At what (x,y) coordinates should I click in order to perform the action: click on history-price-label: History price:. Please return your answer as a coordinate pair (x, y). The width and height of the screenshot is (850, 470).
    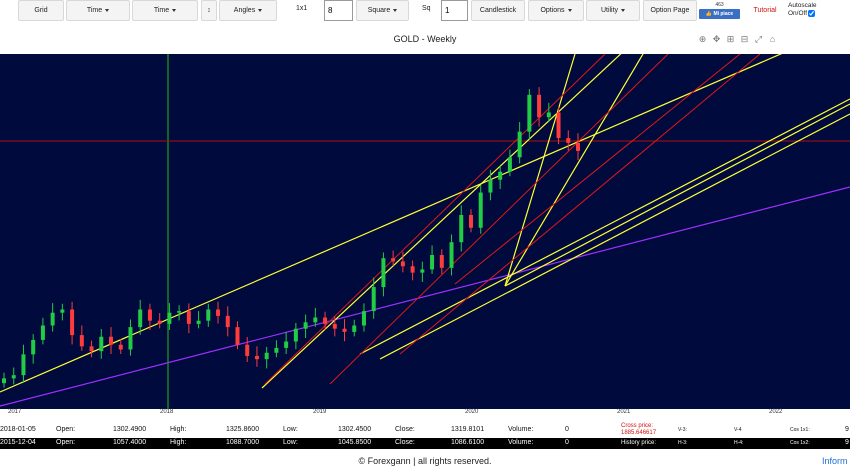
    Looking at the image, I should click on (639, 443).